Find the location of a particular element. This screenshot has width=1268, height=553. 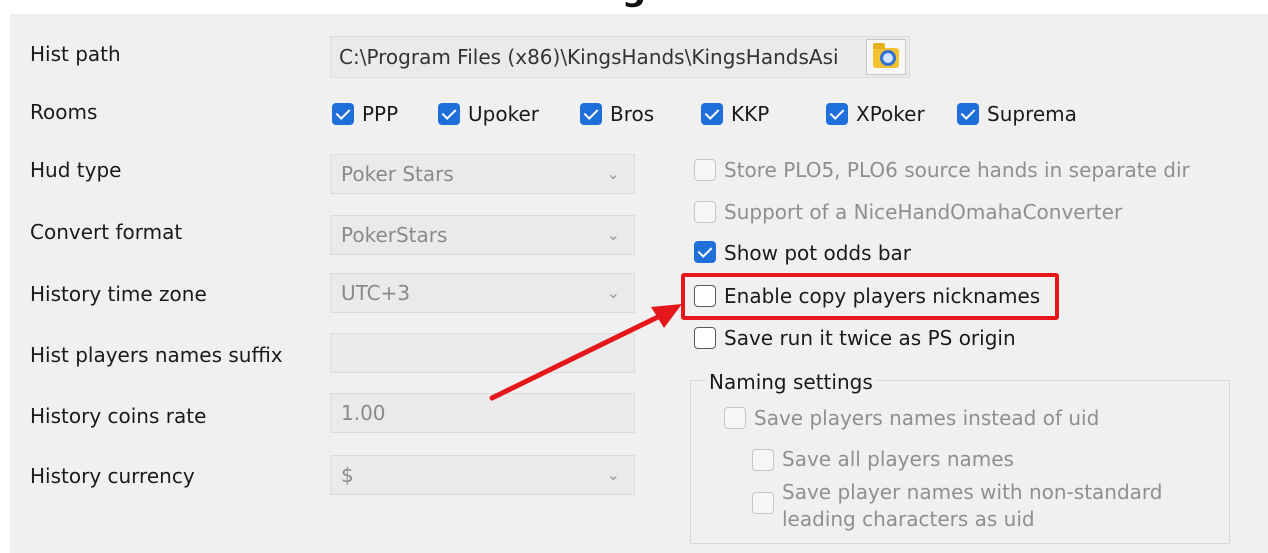

annotation-arrow is located at coordinates (585, 352).